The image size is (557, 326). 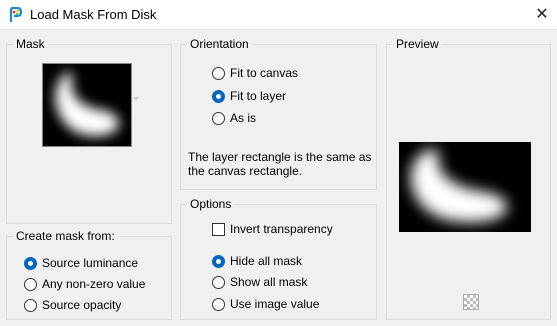 I want to click on close-button: ✕, so click(x=542, y=15).